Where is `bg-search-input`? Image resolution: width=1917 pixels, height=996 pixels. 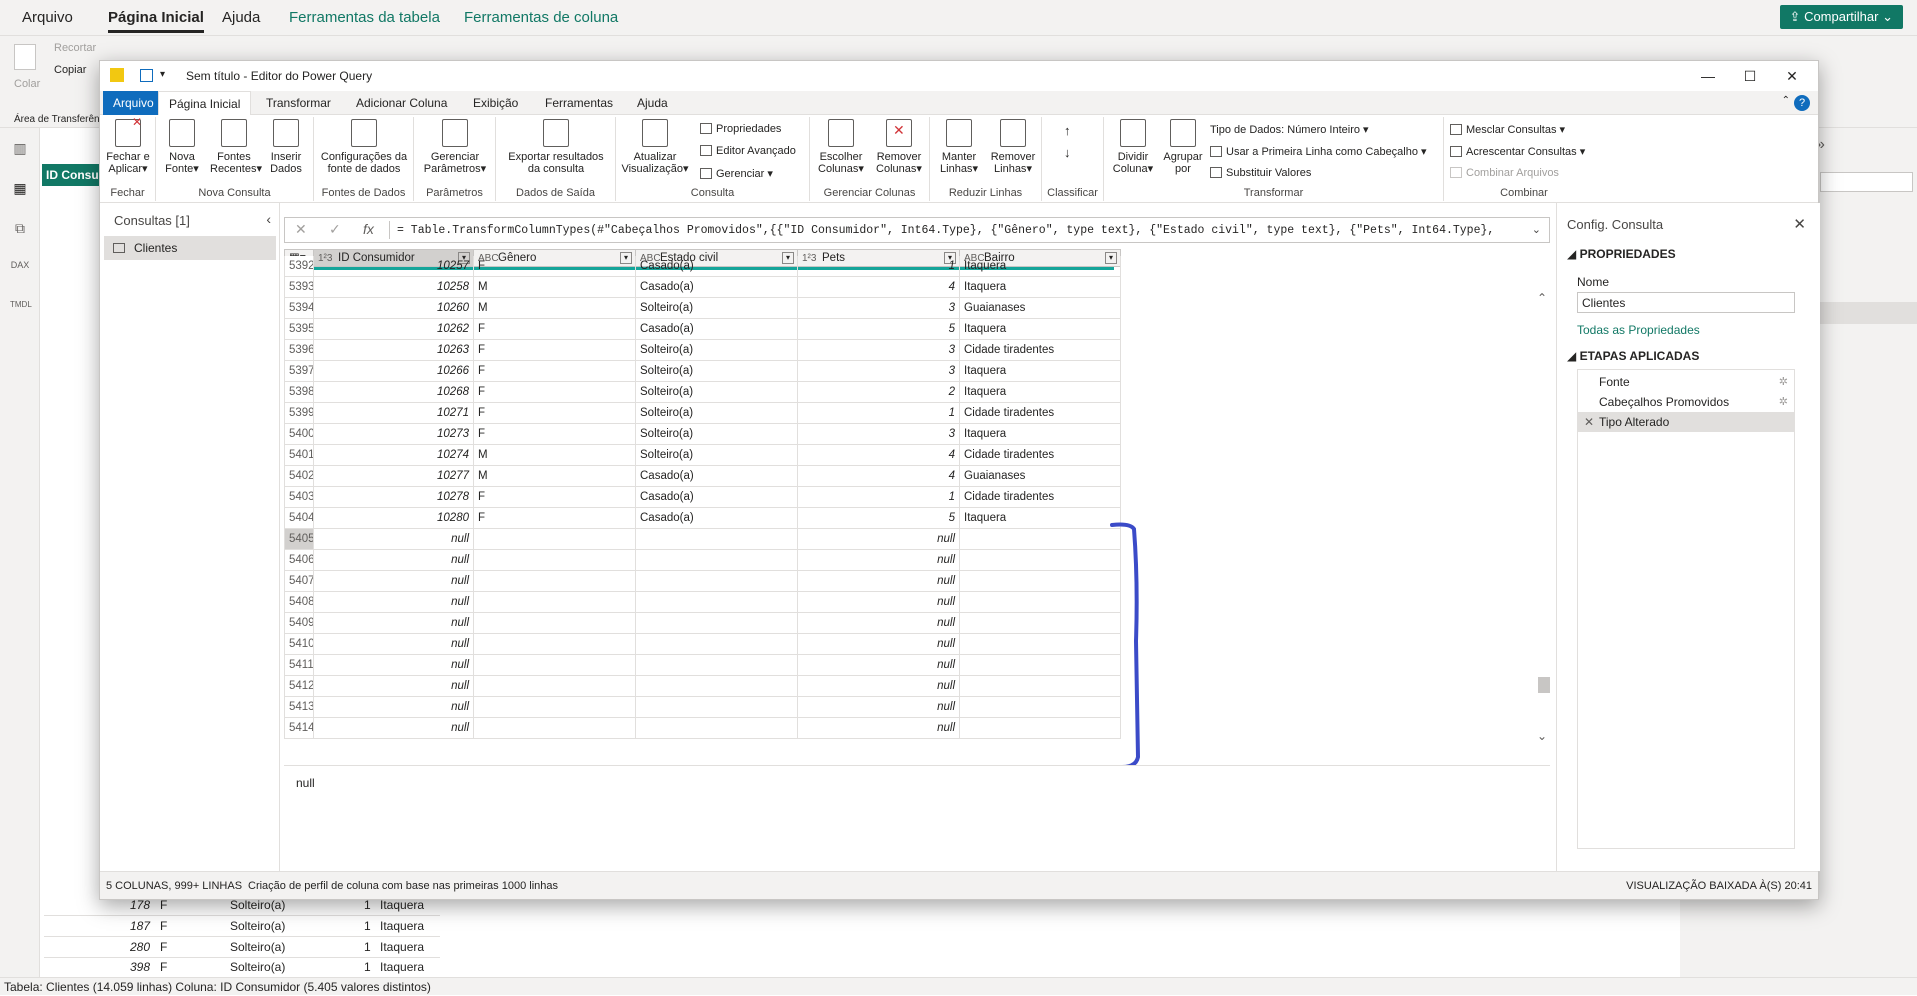 bg-search-input is located at coordinates (1866, 182).